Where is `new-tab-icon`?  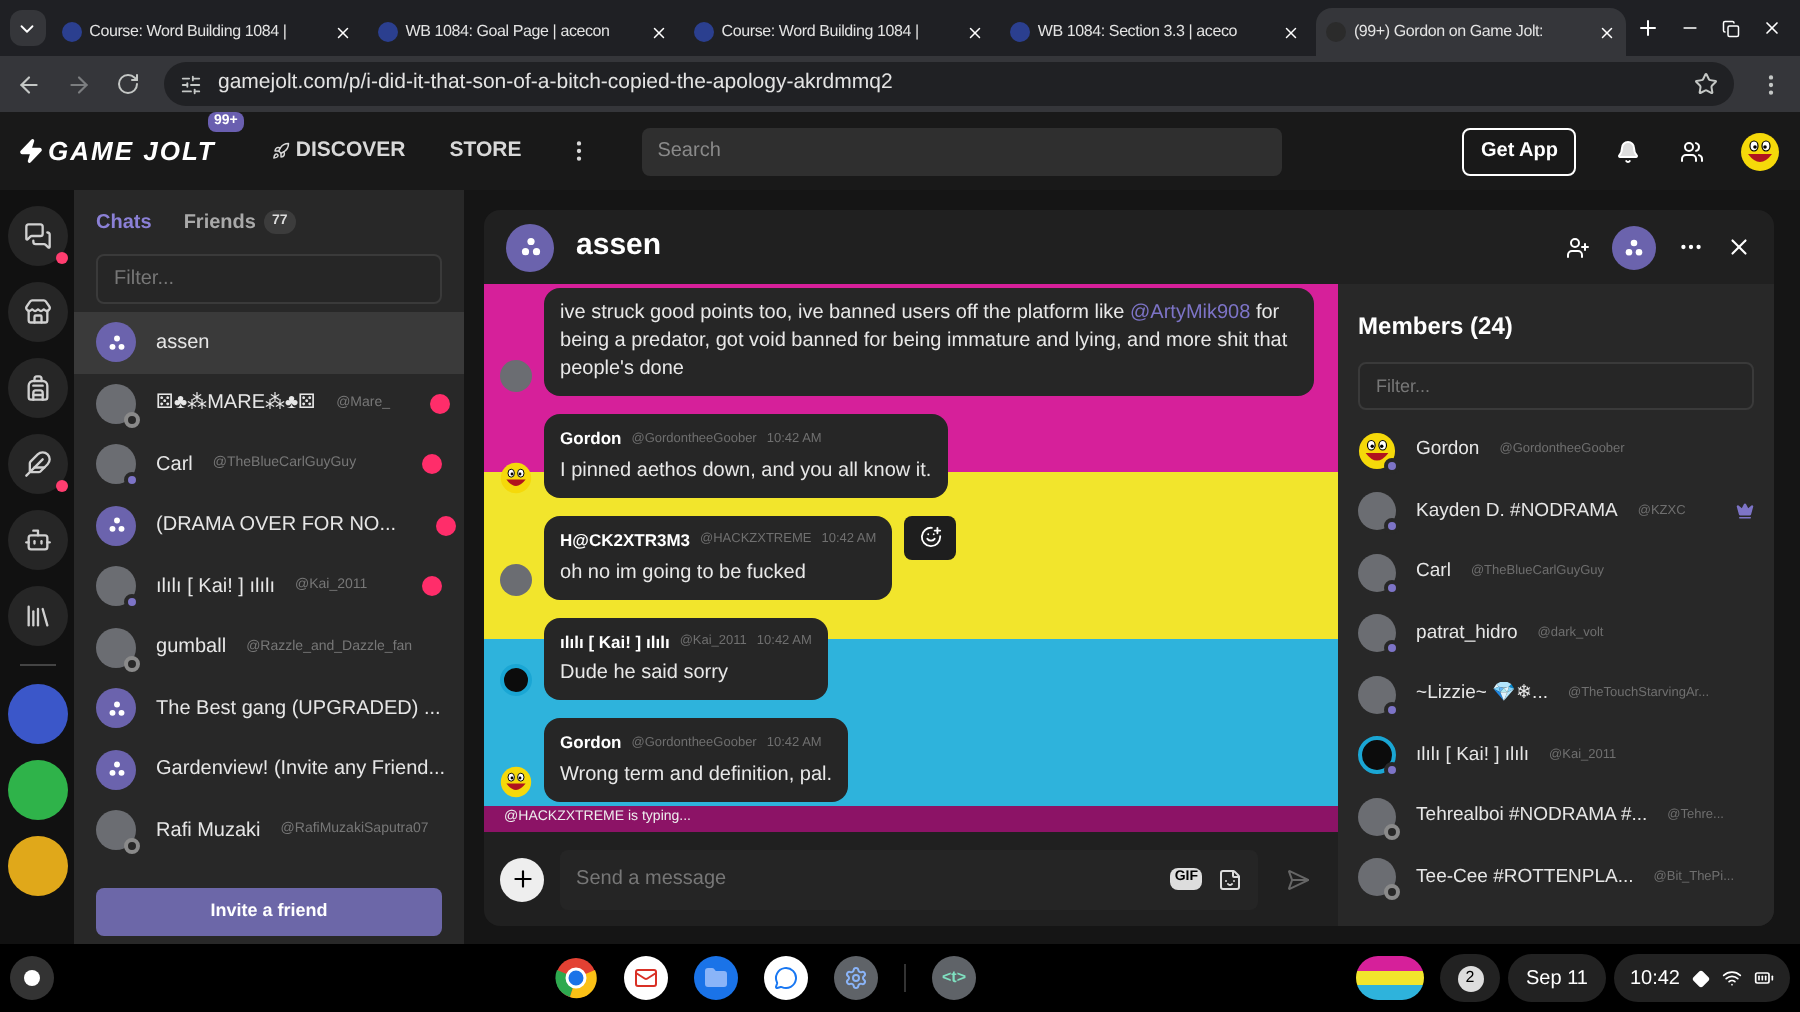
new-tab-icon is located at coordinates (1648, 28).